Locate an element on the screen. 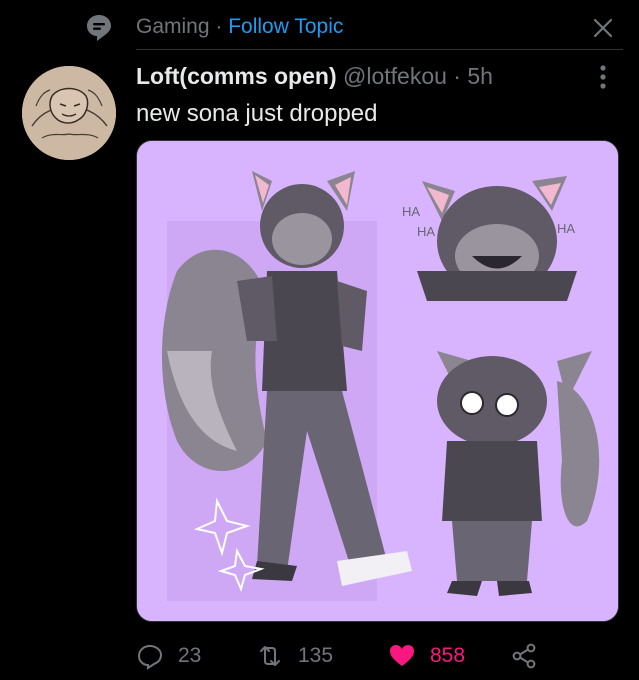 This screenshot has width=639, height=680. avatar is located at coordinates (69, 113).